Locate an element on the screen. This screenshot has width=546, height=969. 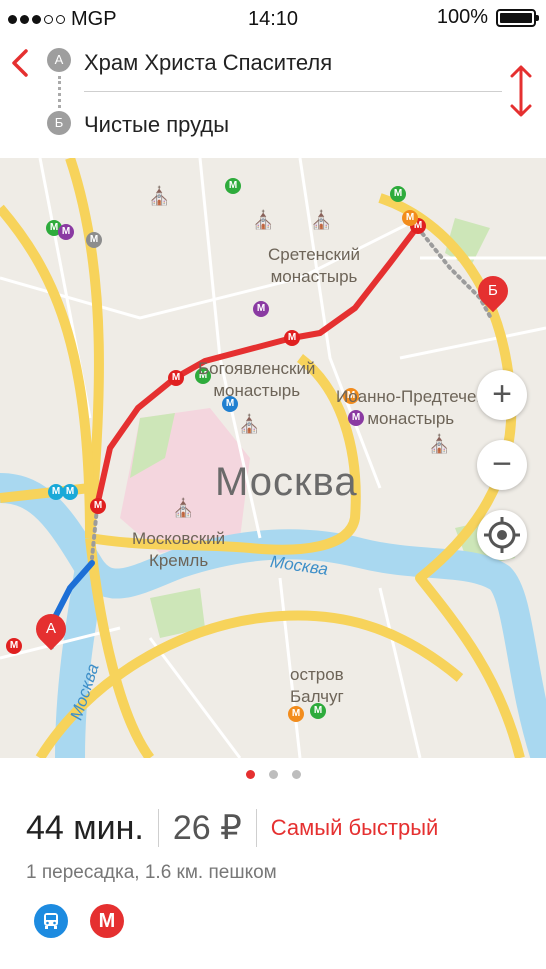
label-kremlin: Московский Кремль is located at coordinates (179, 549).